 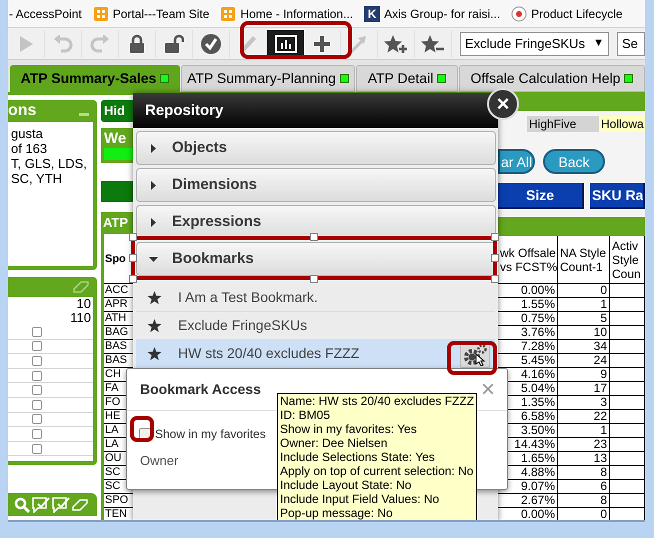 I want to click on tooltip-line: Owner: Dee Nielsen, so click(x=334, y=443).